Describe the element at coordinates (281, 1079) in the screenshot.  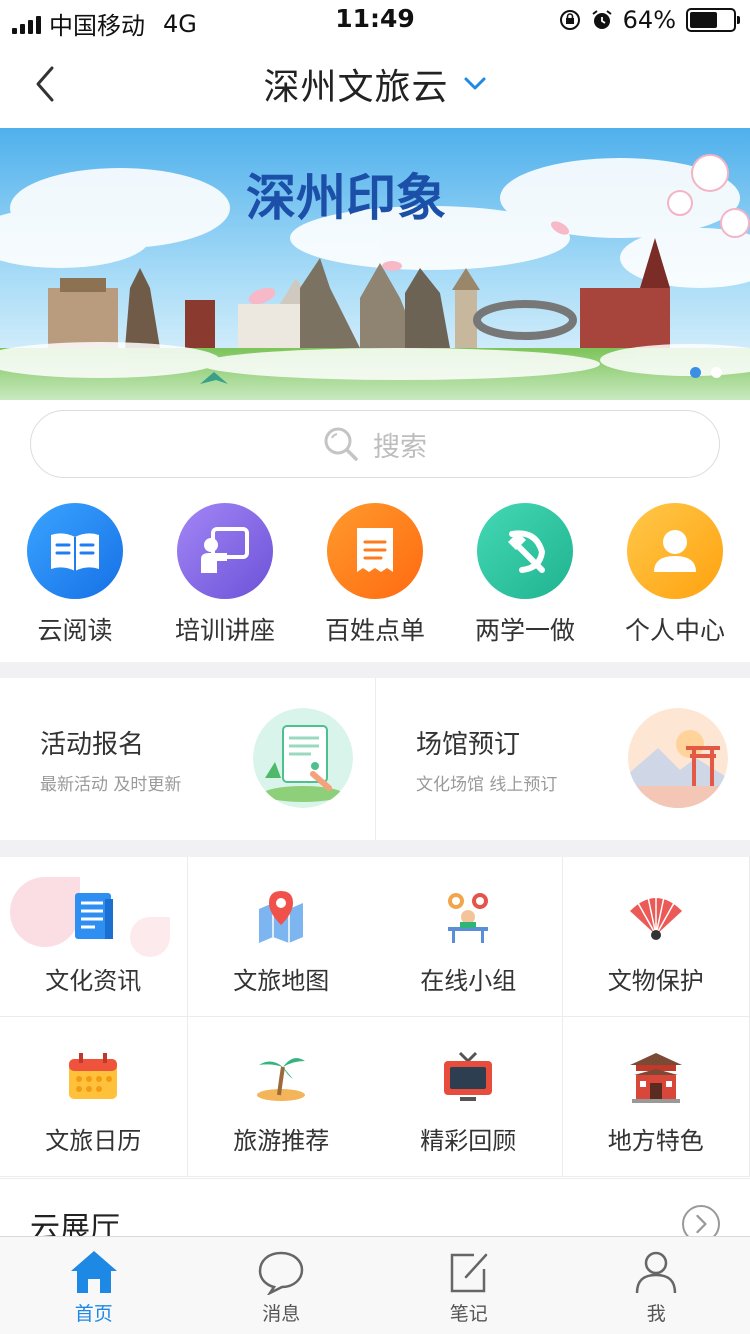
I see `palm-island-icon` at that location.